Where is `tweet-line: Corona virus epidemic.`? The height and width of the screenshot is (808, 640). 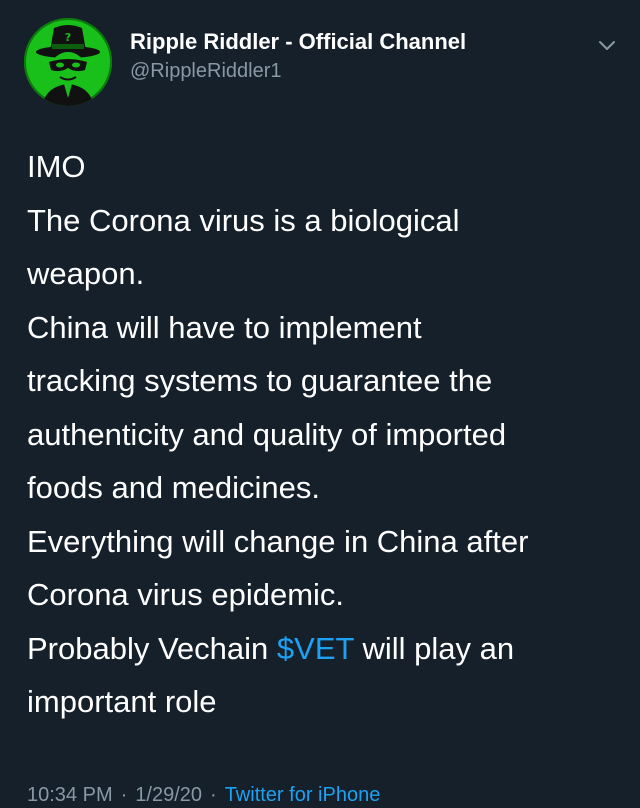 tweet-line: Corona virus epidemic. is located at coordinates (186, 594).